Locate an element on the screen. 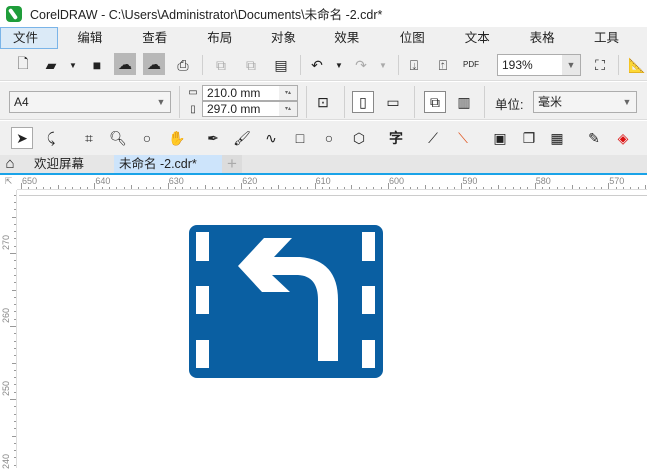  sign-background is located at coordinates (286, 301).